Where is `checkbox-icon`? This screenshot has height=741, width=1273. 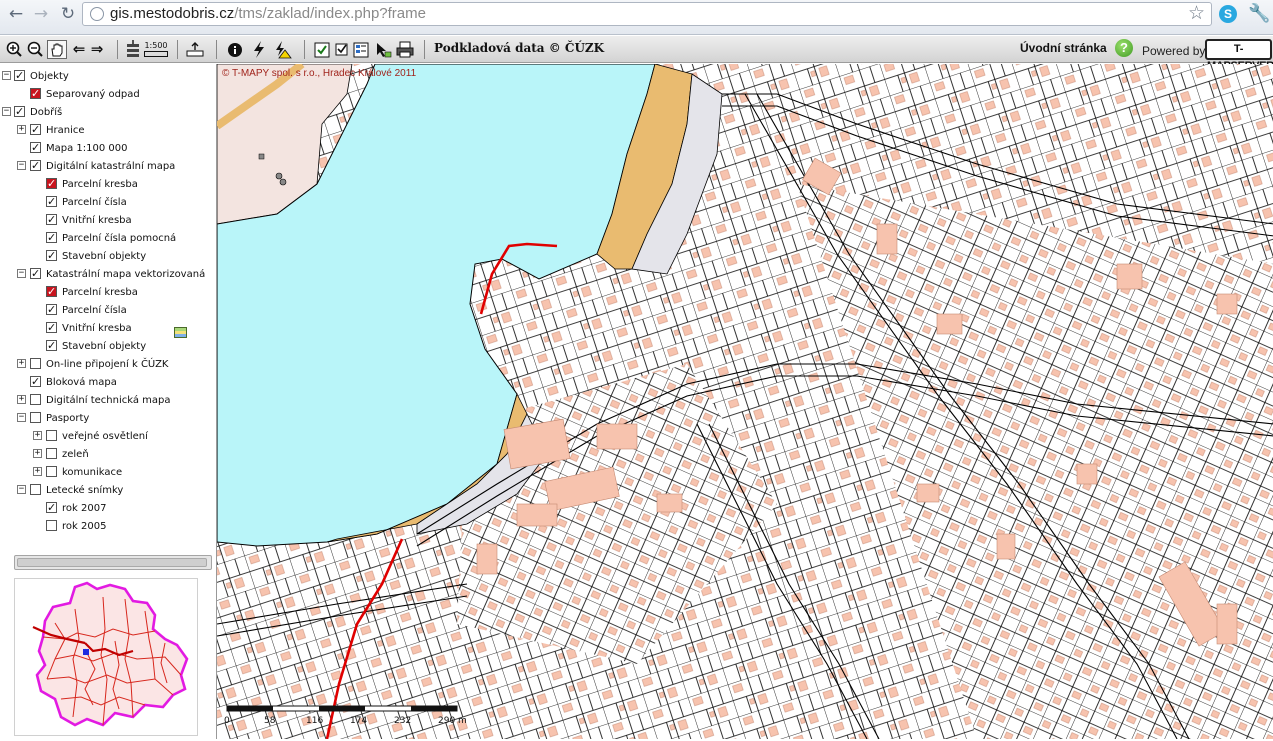 checkbox-icon is located at coordinates (342, 49).